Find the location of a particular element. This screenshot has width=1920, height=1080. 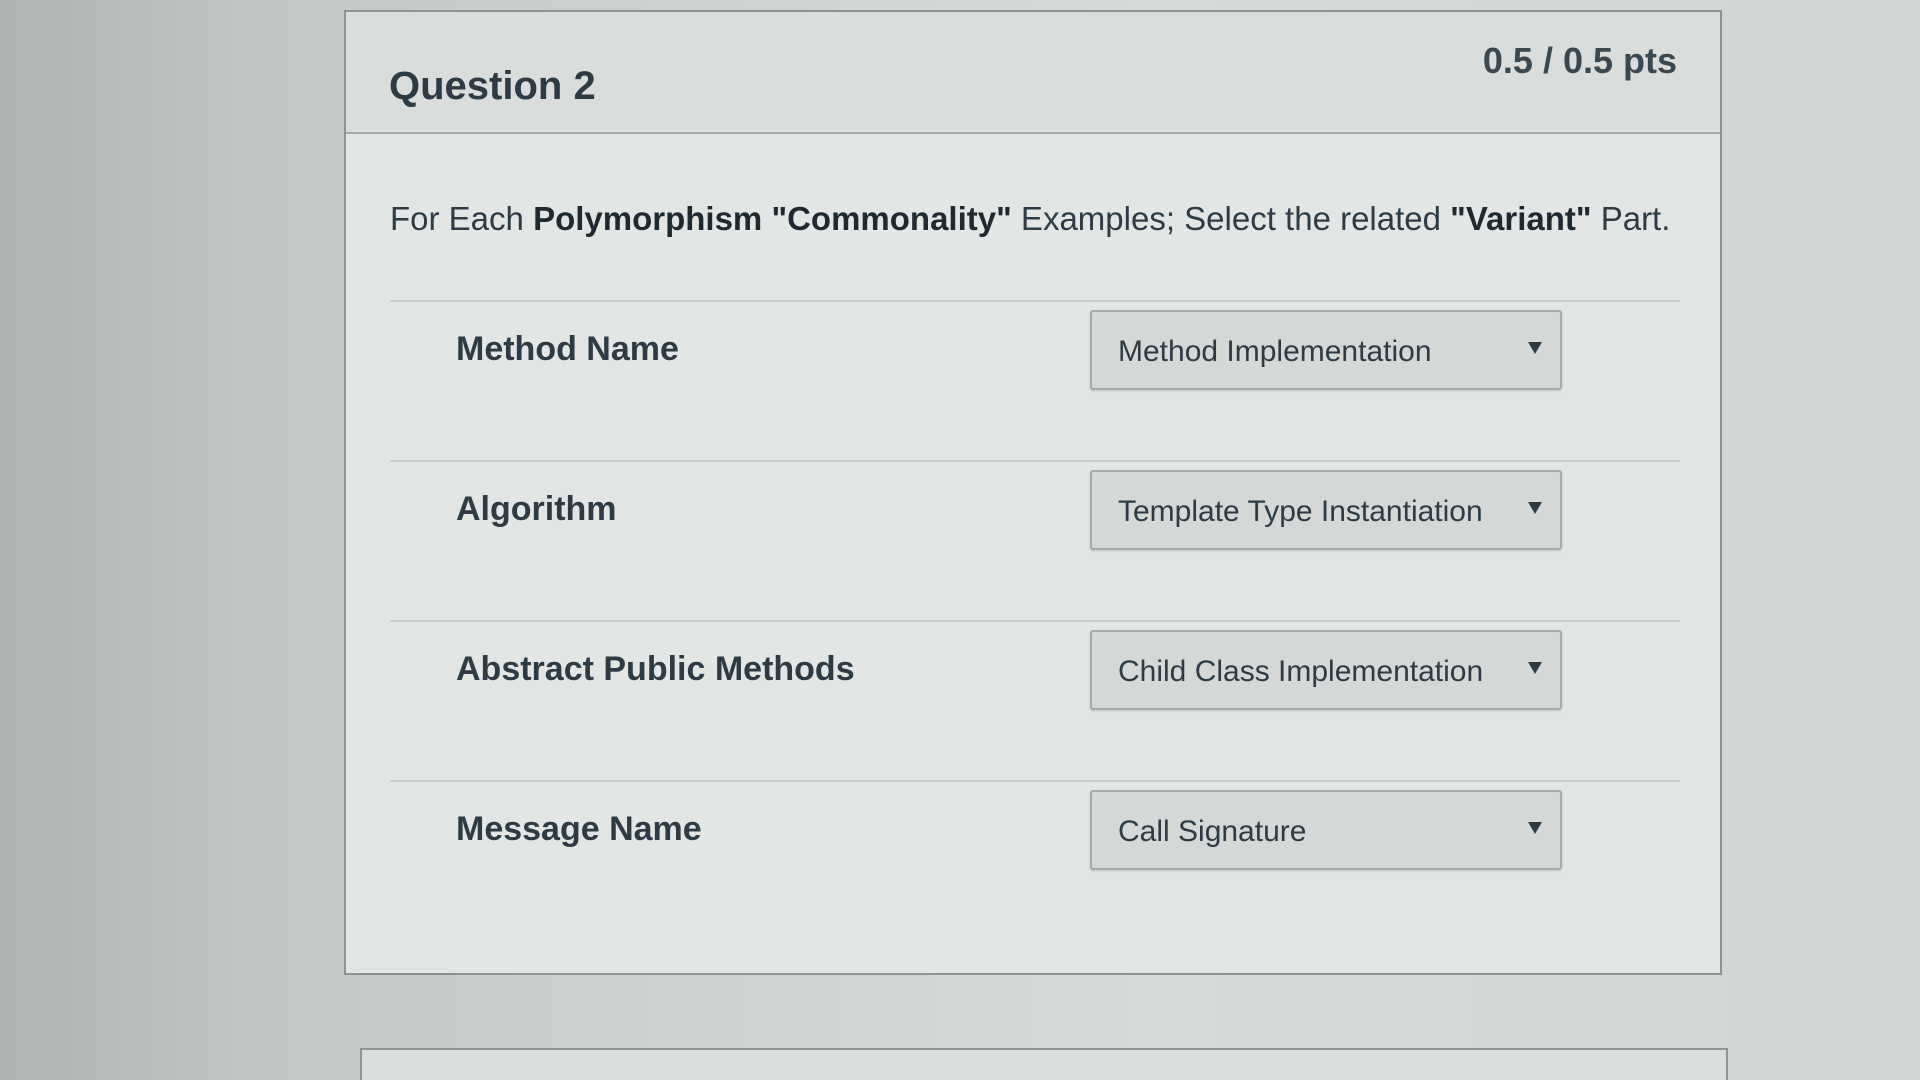

answer-select-message-name: Call Signature is located at coordinates (1326, 830).